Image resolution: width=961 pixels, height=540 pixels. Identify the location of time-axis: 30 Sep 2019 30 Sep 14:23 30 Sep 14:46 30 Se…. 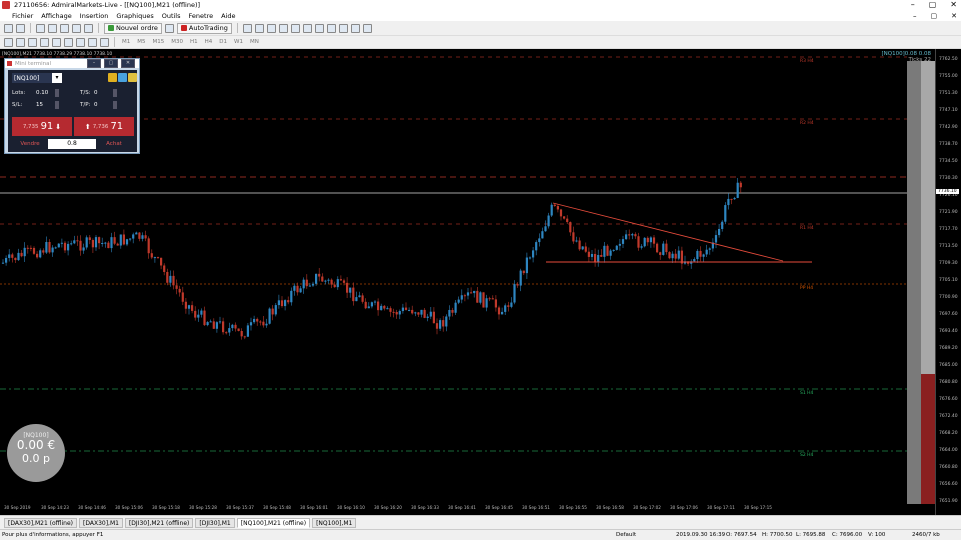
(467, 509).